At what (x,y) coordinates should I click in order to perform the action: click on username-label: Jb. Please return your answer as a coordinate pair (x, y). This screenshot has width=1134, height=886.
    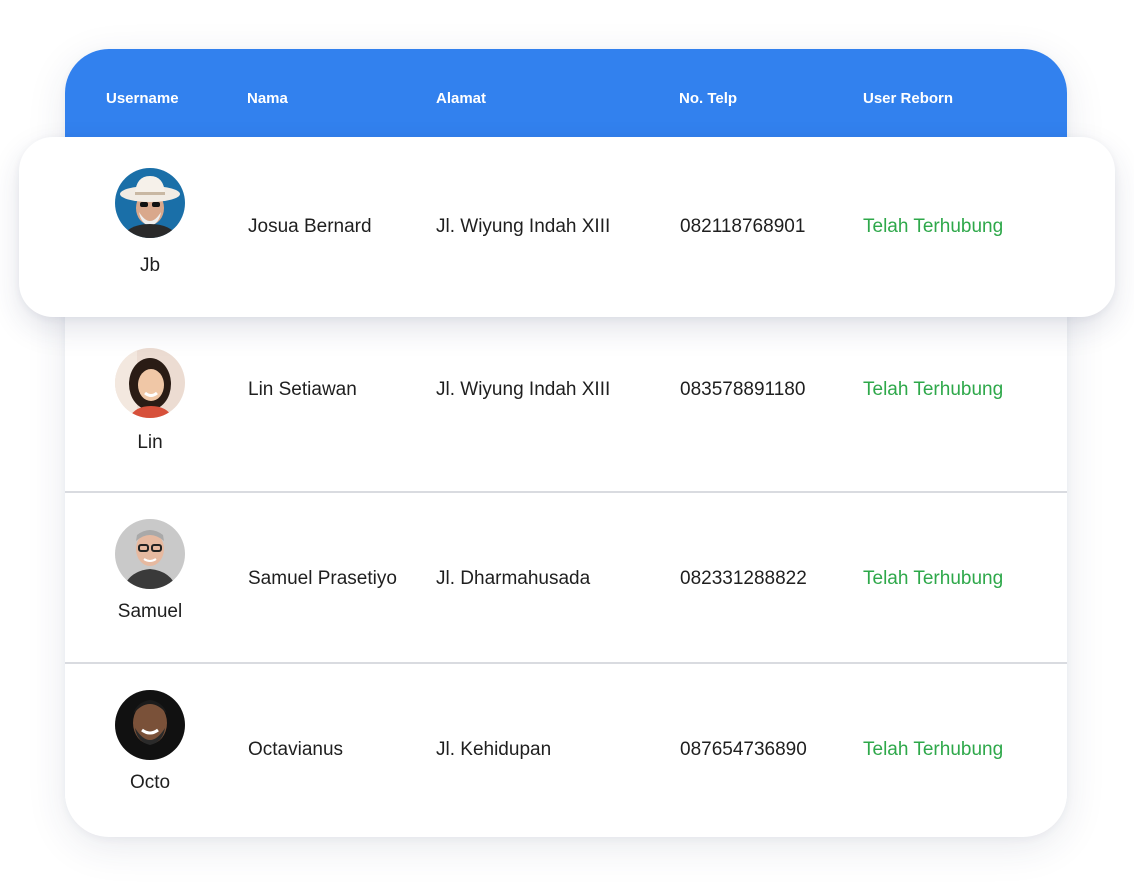
    Looking at the image, I should click on (150, 265).